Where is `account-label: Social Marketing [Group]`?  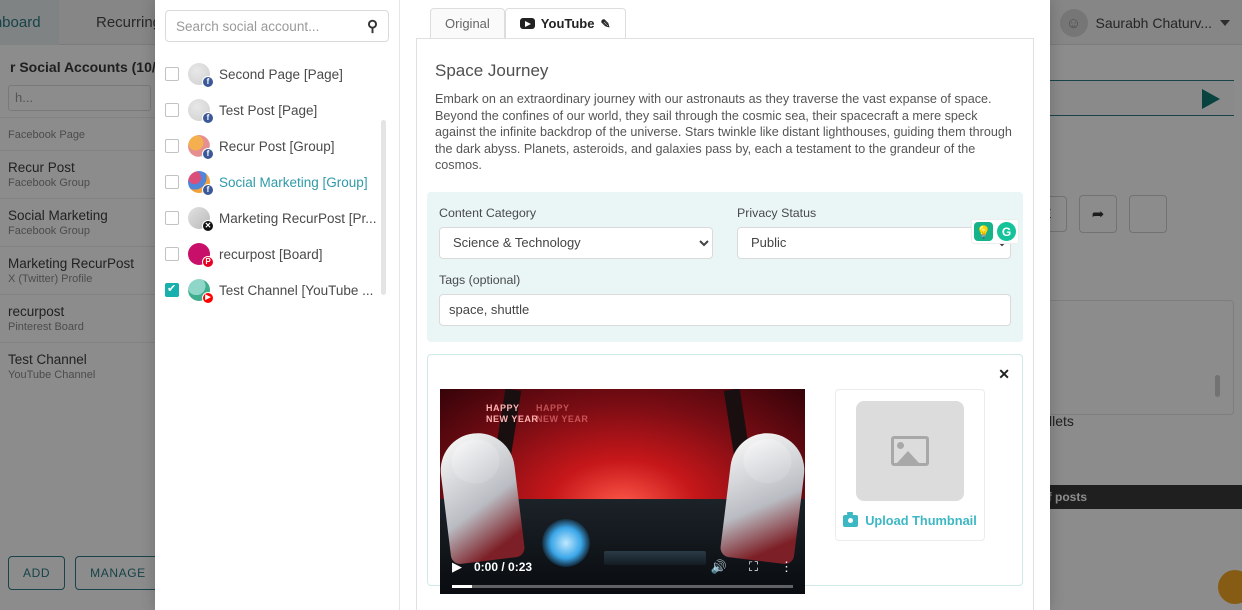
account-label: Social Marketing [Group] is located at coordinates (293, 182).